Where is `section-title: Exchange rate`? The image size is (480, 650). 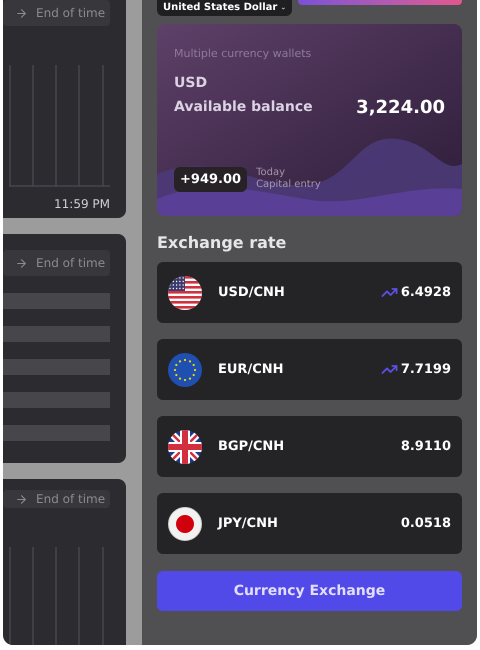
section-title: Exchange rate is located at coordinates (222, 243).